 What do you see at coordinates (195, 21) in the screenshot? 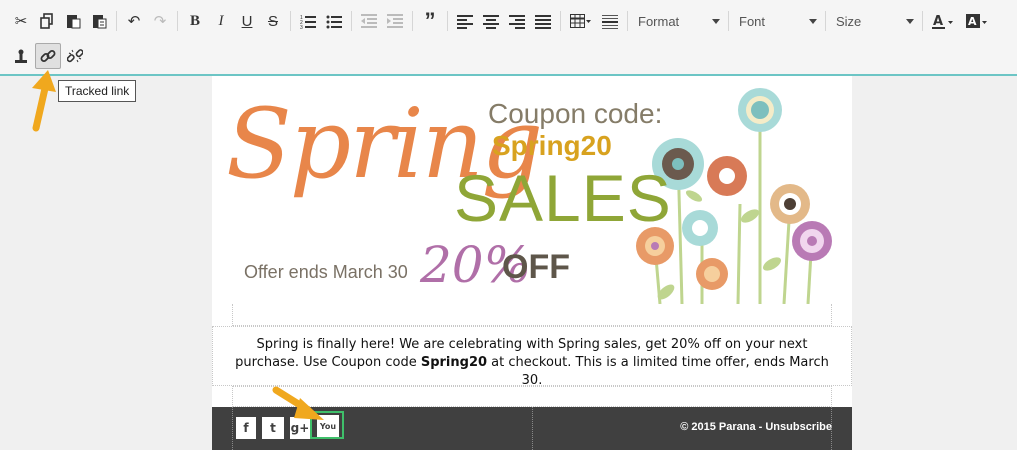
I see `bold-icon: B` at bounding box center [195, 21].